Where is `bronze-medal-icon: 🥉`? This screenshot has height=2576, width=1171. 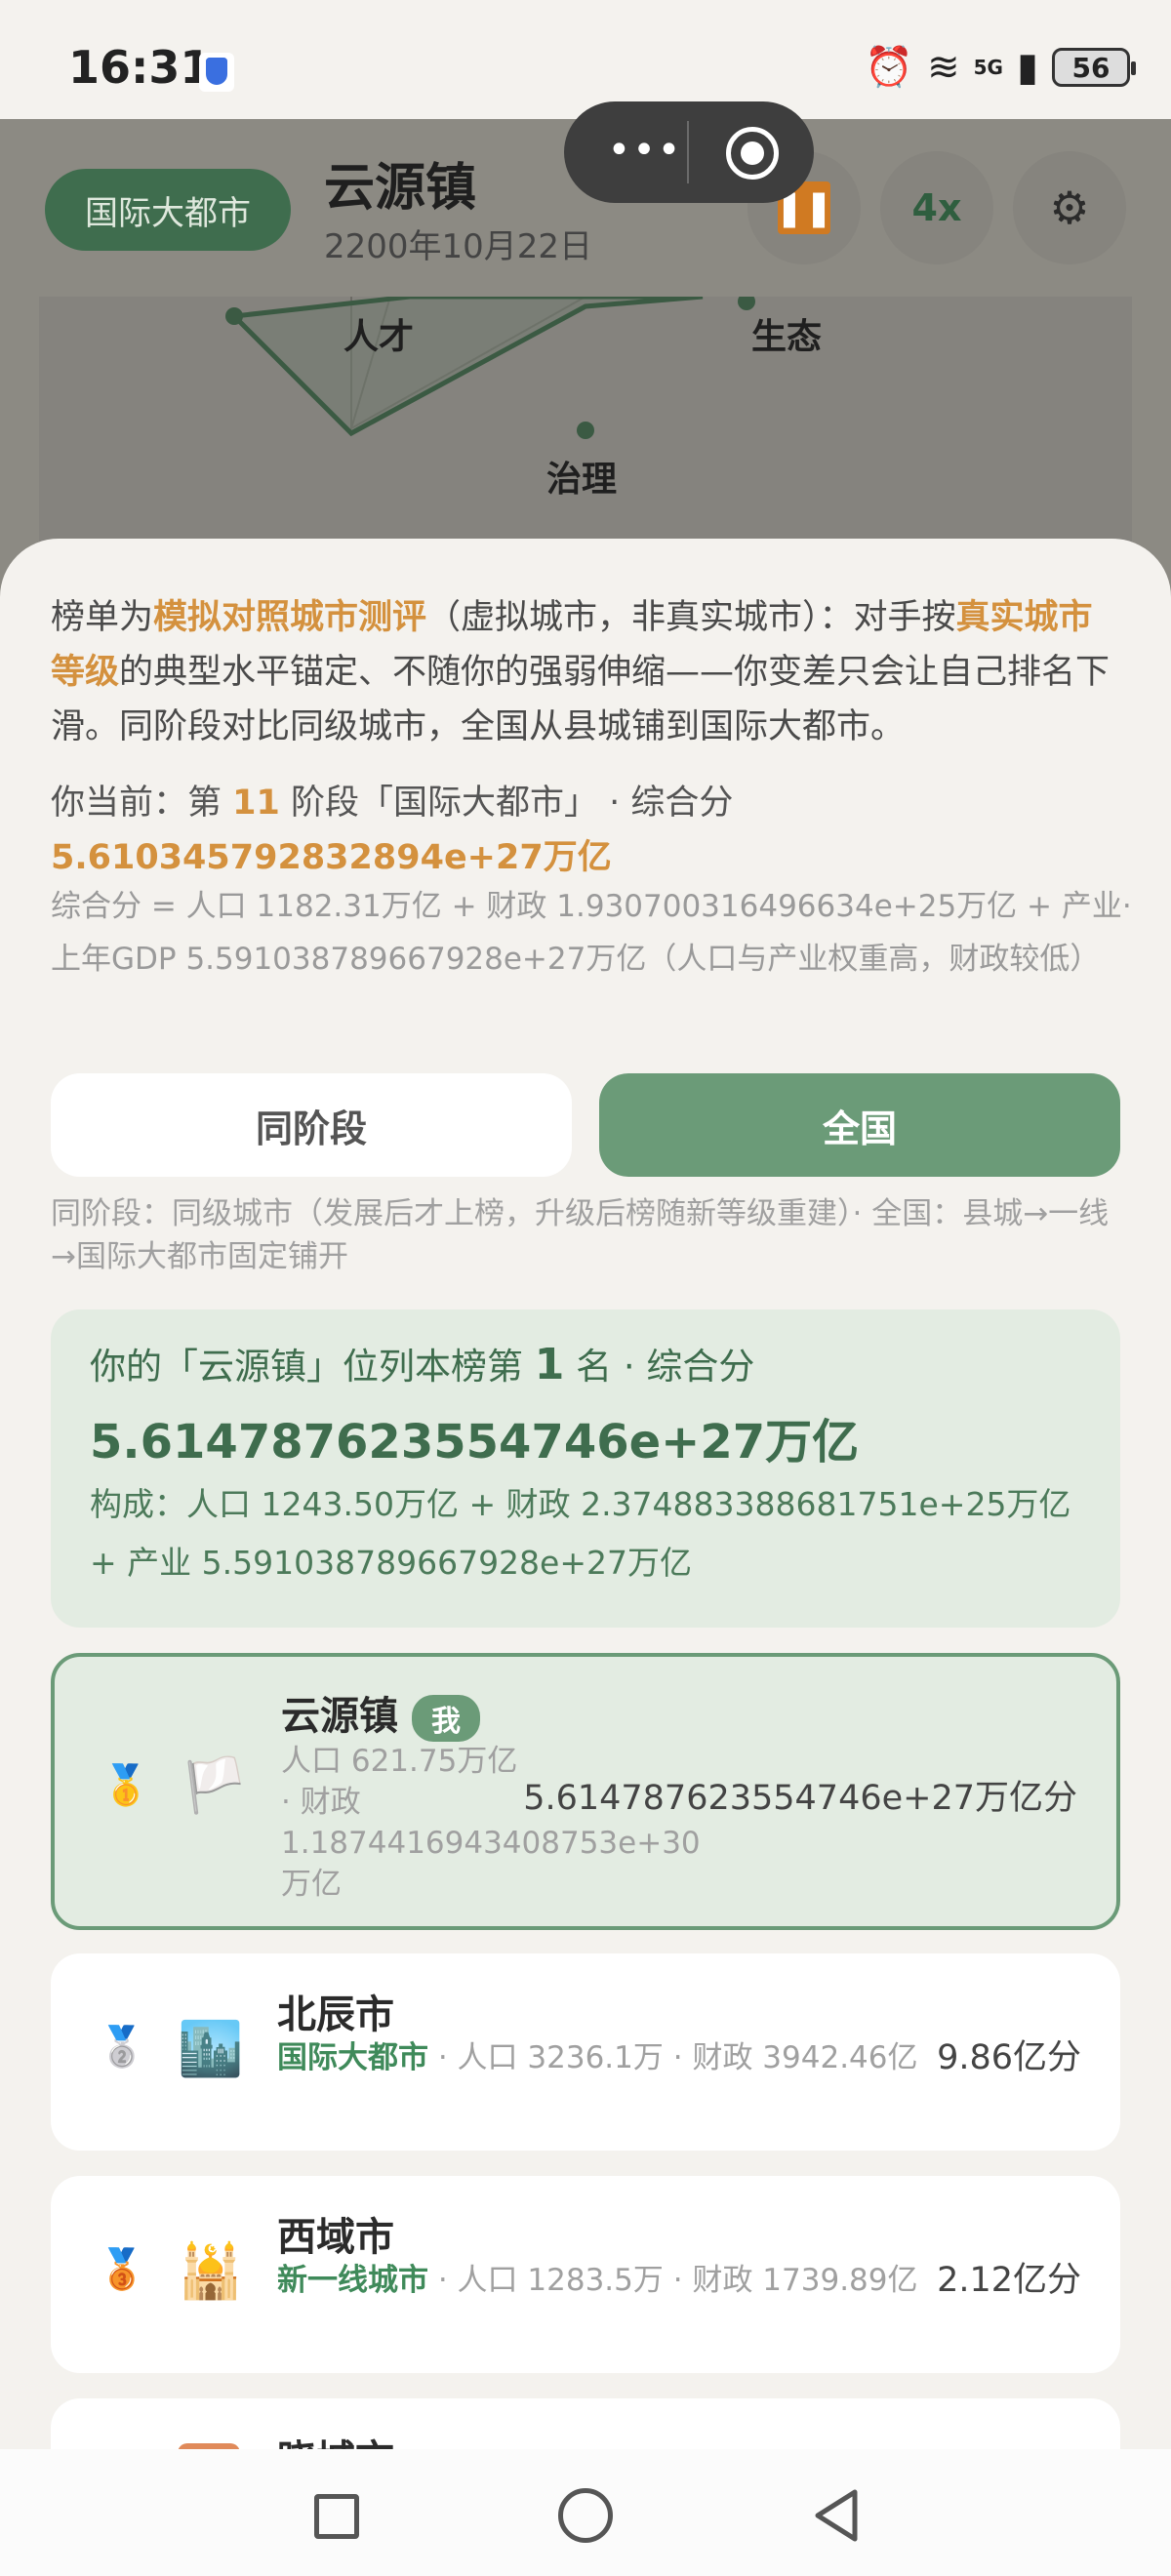
bronze-medal-icon: 🥉 is located at coordinates (122, 2269).